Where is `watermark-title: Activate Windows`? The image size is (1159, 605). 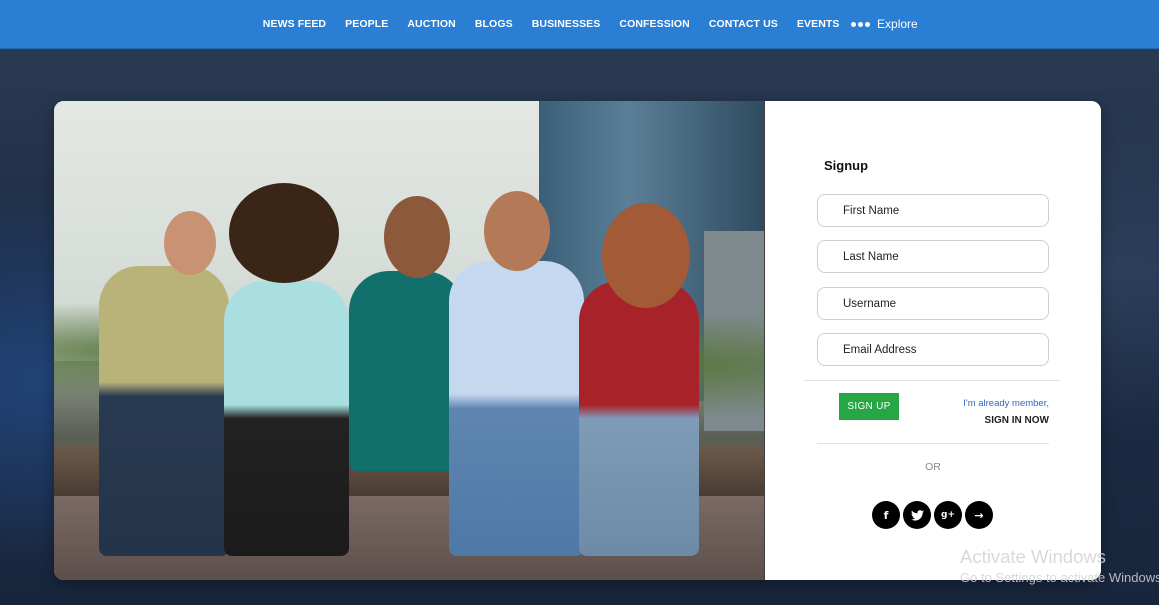
watermark-title: Activate Windows is located at coordinates (1033, 556).